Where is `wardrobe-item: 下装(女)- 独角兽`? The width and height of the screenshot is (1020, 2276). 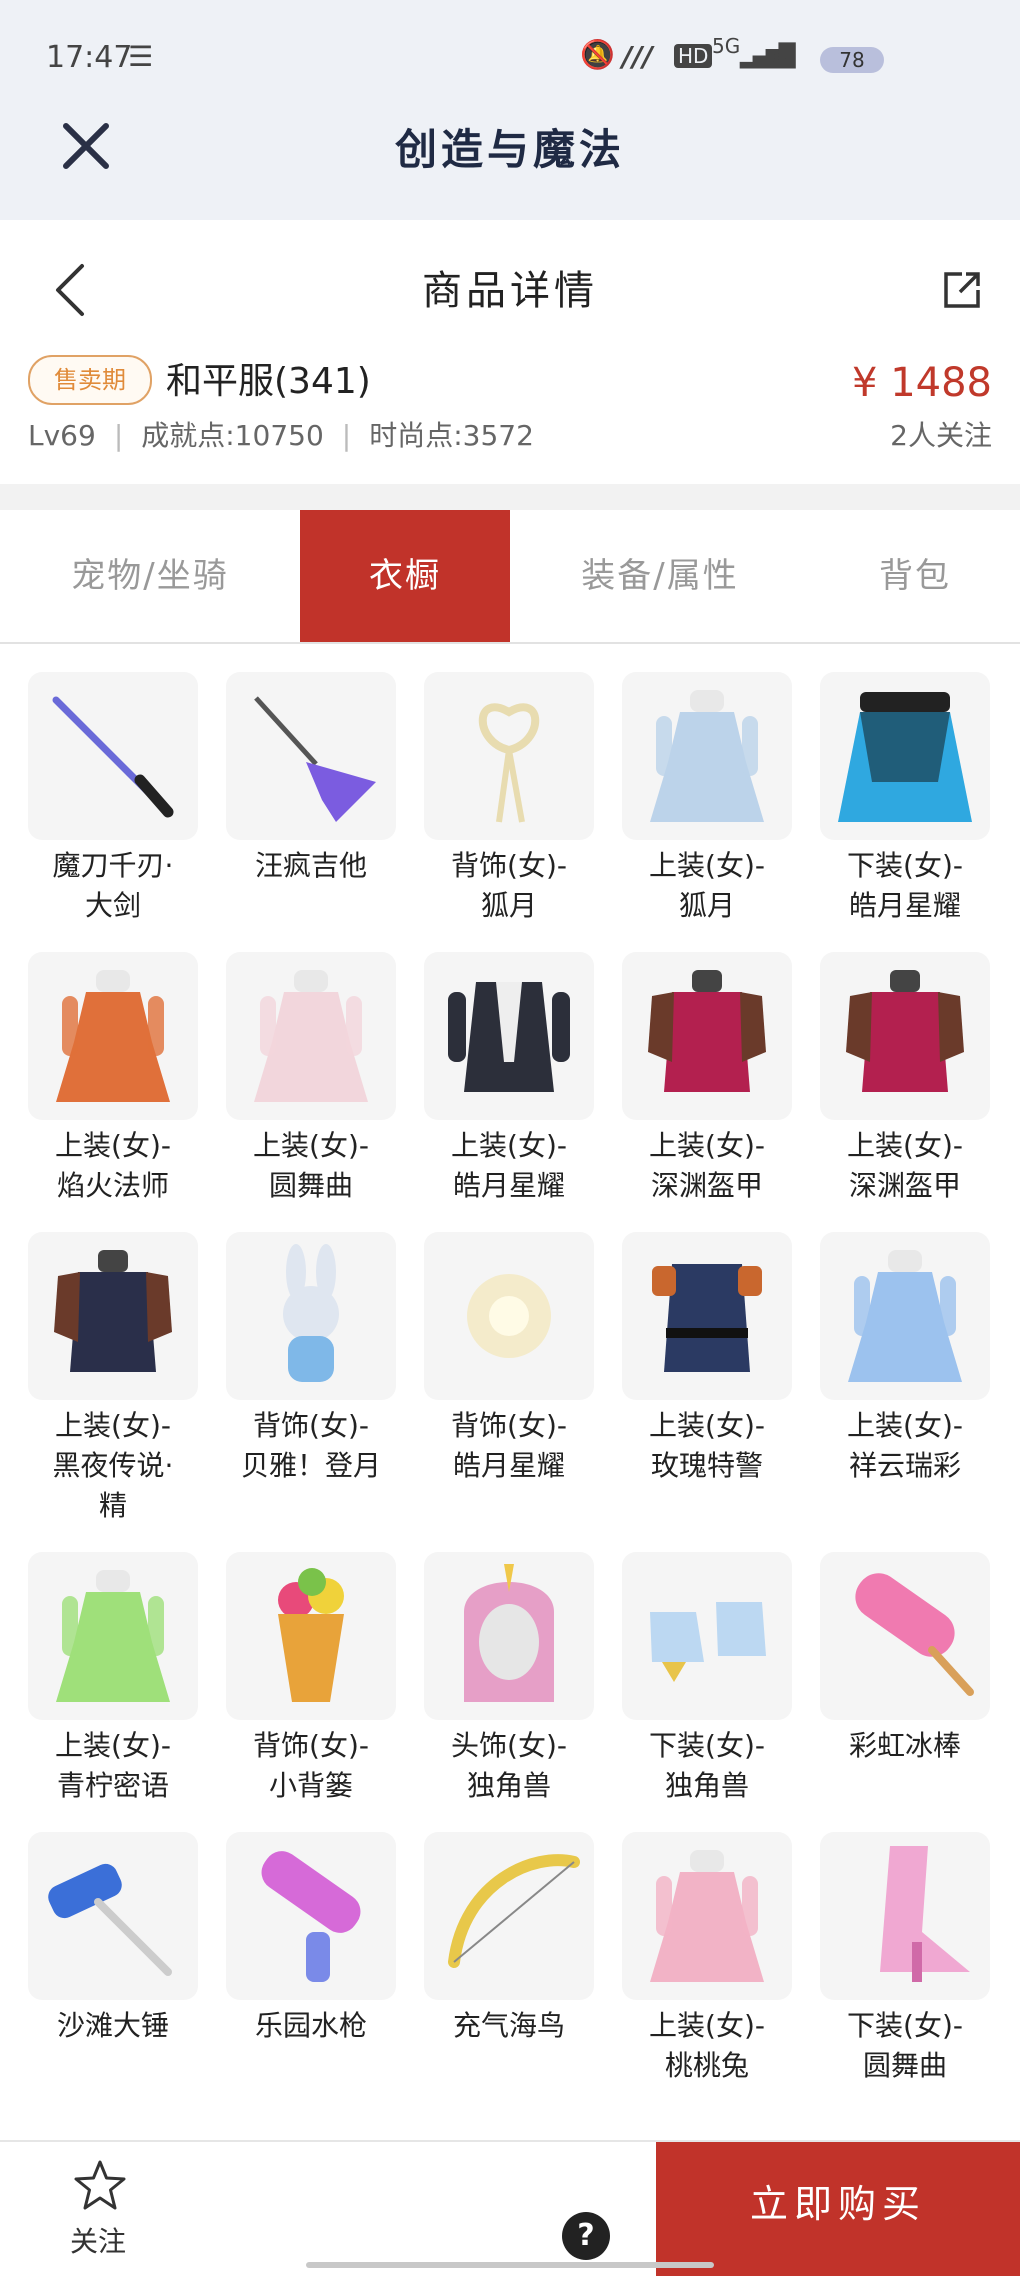
wardrobe-item: 下装(女)- 独角兽 is located at coordinates (707, 1679).